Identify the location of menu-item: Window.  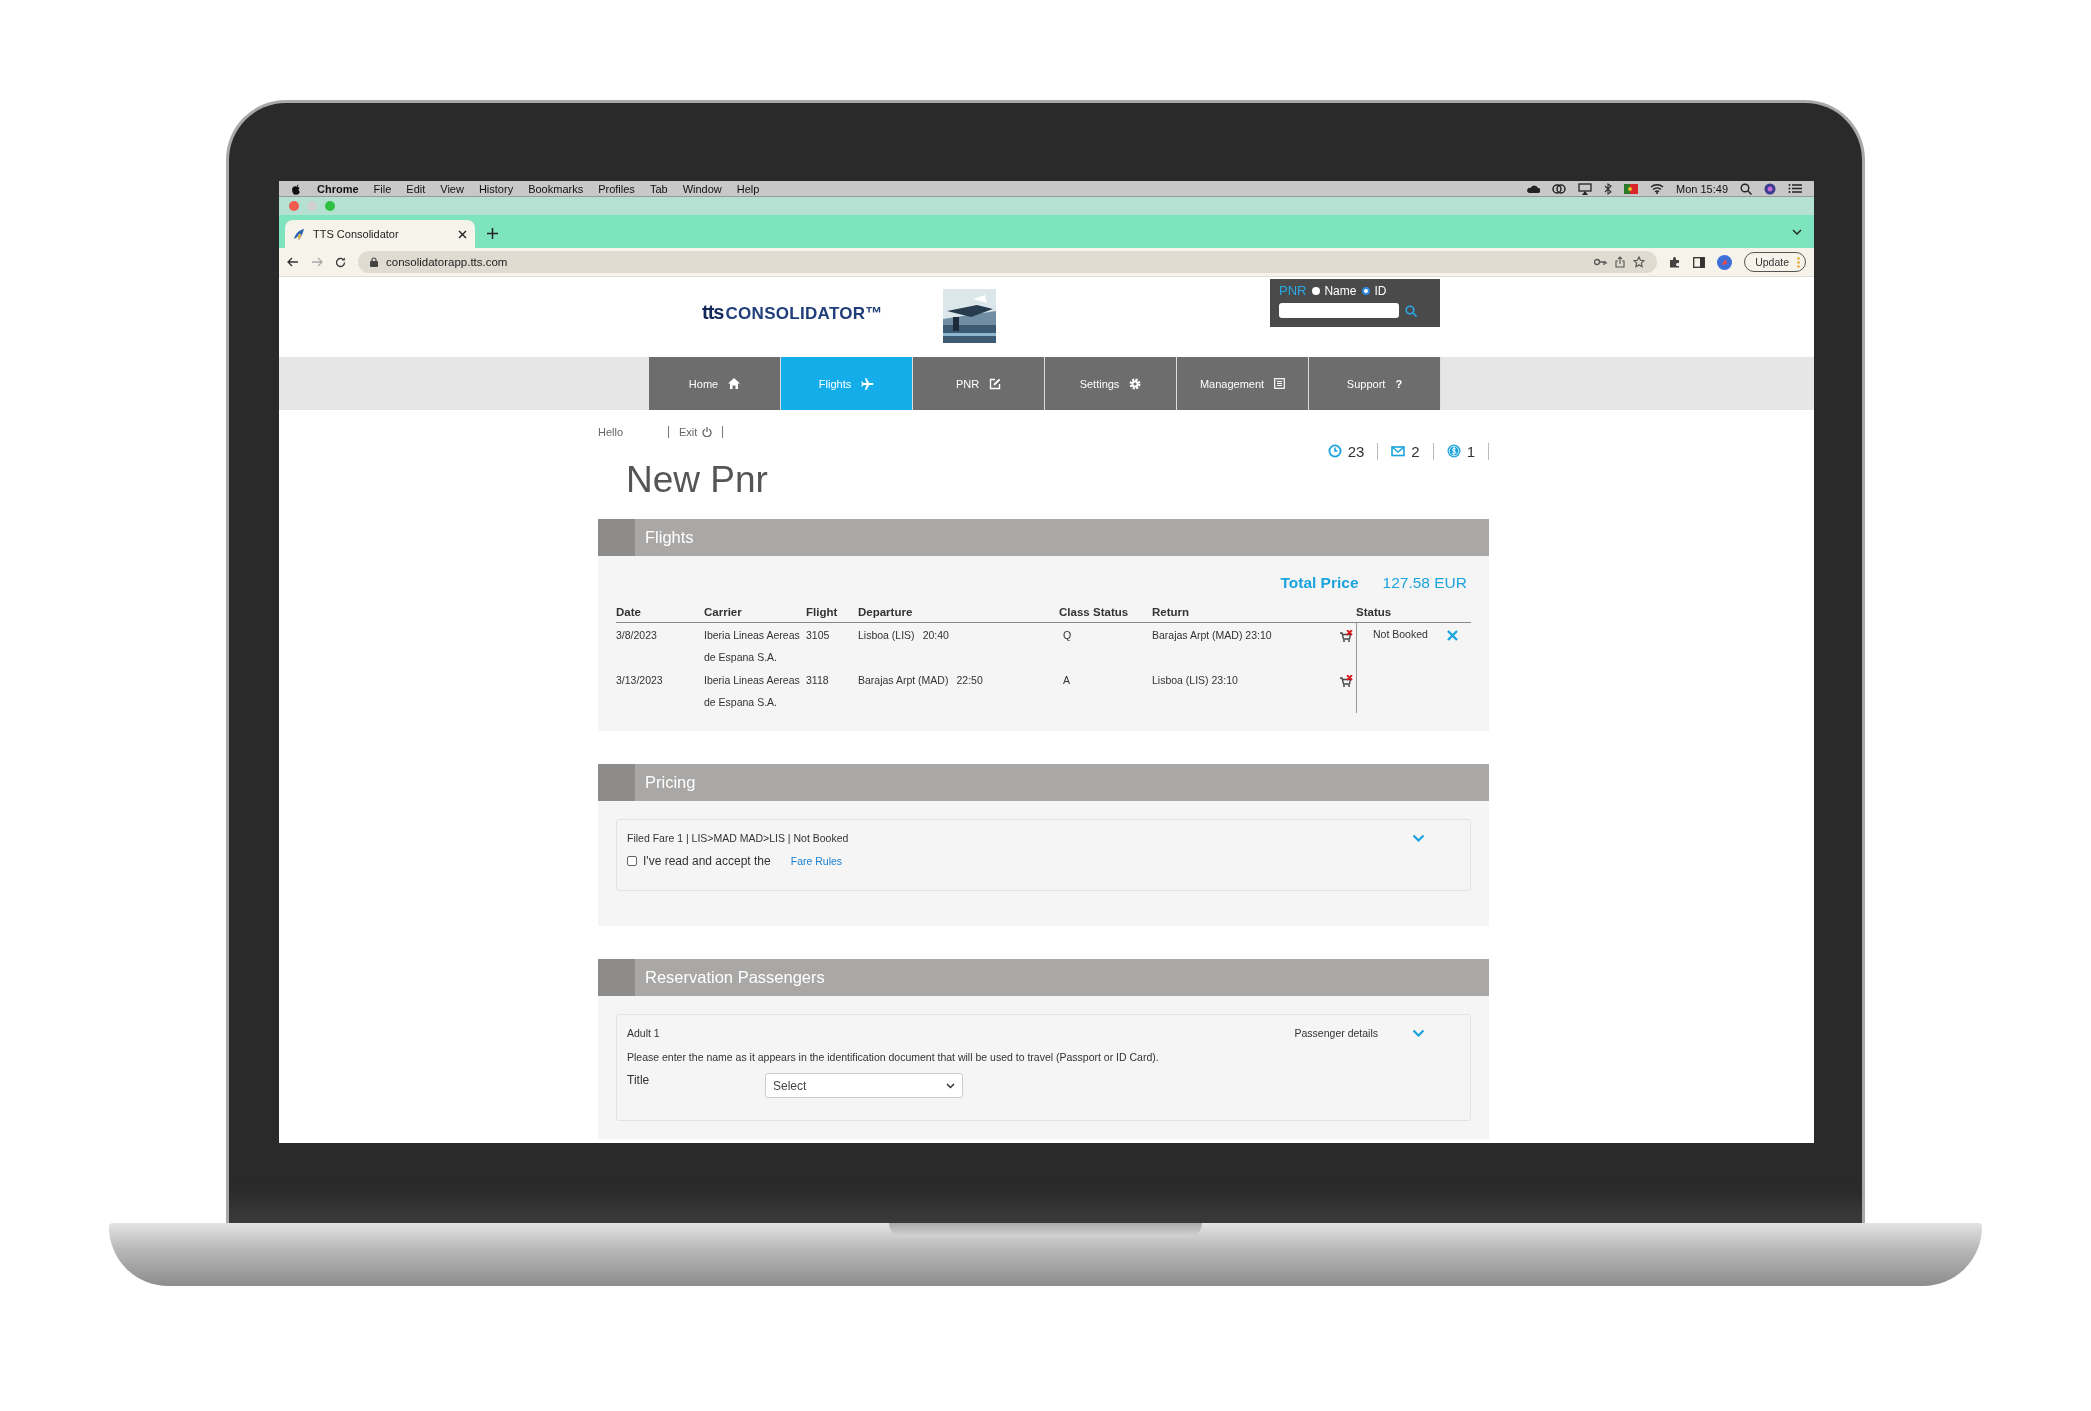
(702, 188).